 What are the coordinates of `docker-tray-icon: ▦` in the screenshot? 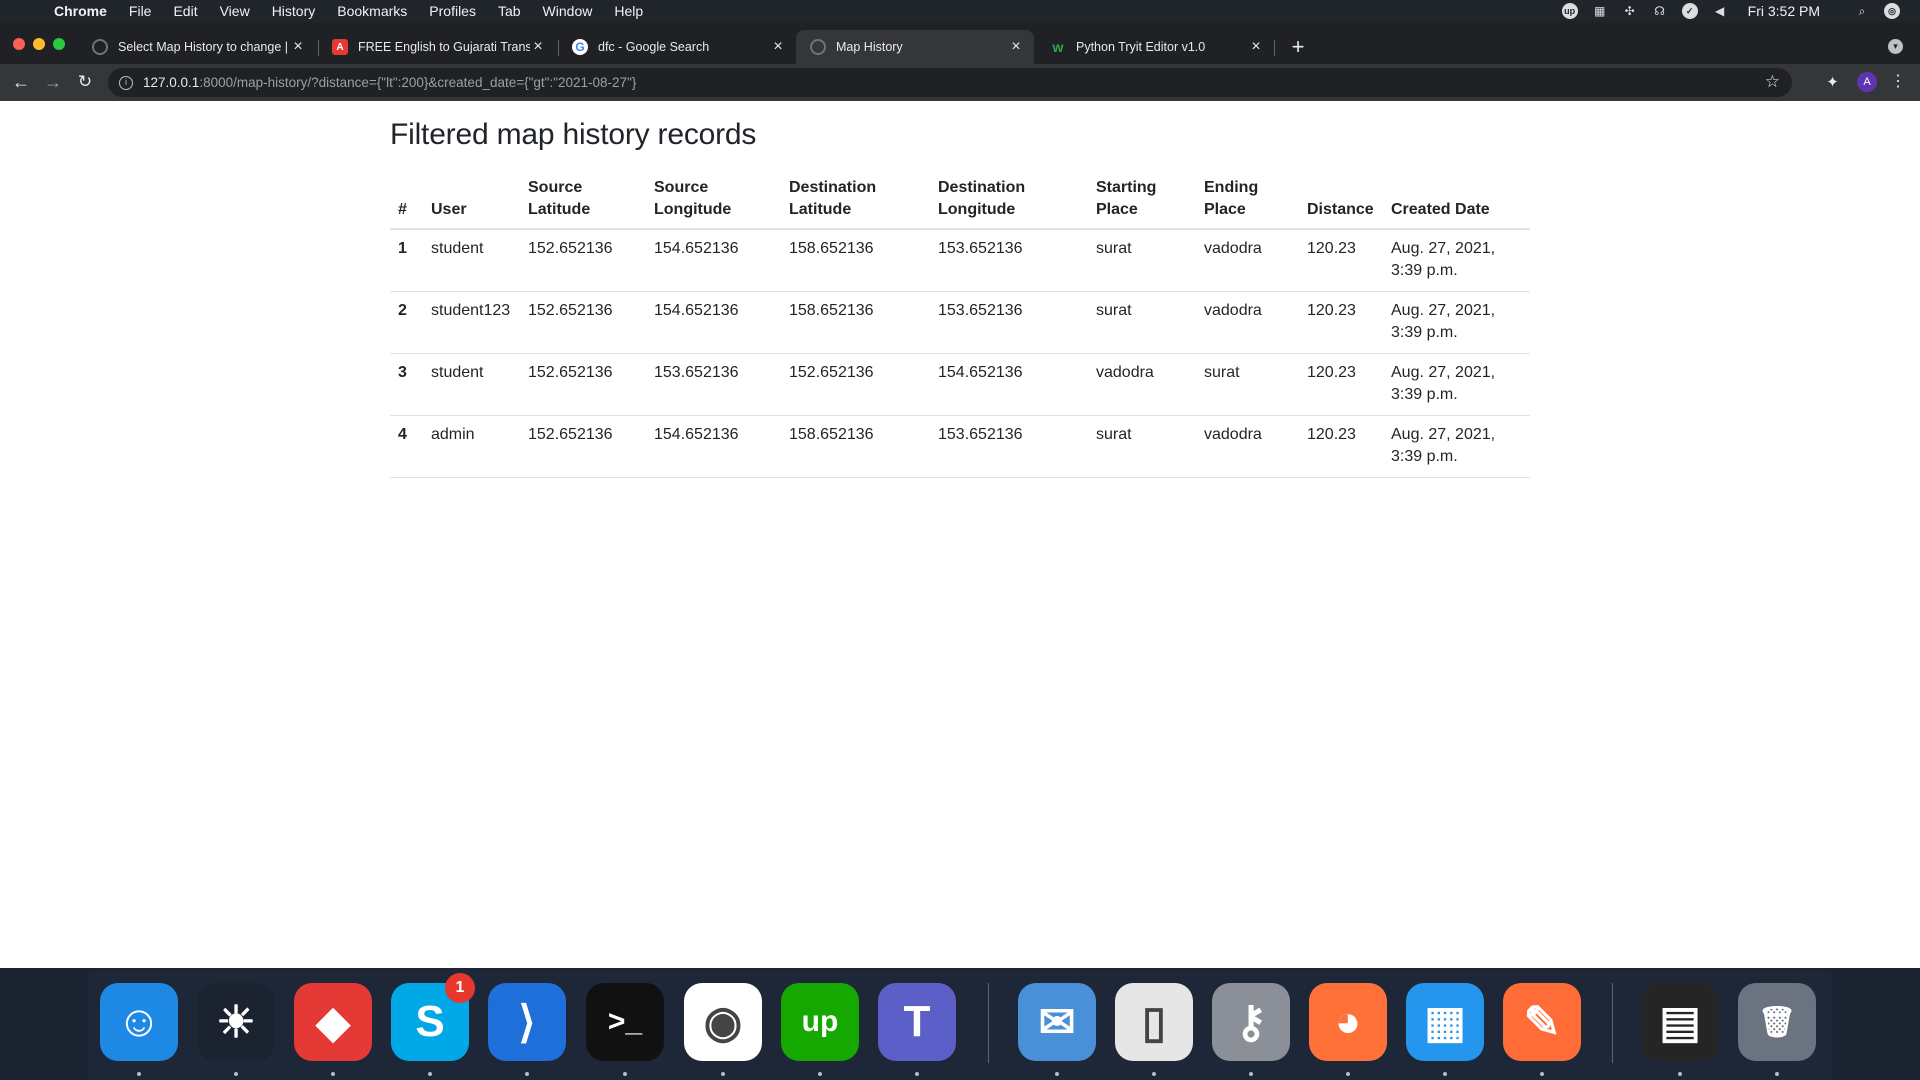 It's located at (1600, 11).